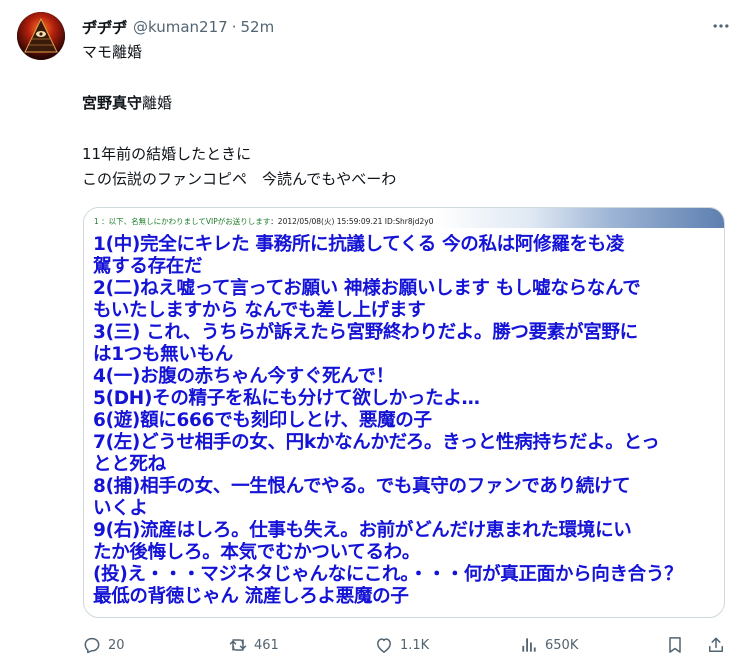 This screenshot has height=668, width=749. What do you see at coordinates (243, 376) in the screenshot?
I see `media-line: 4(一)お腹の赤ちゃん今すぐ死んで！` at bounding box center [243, 376].